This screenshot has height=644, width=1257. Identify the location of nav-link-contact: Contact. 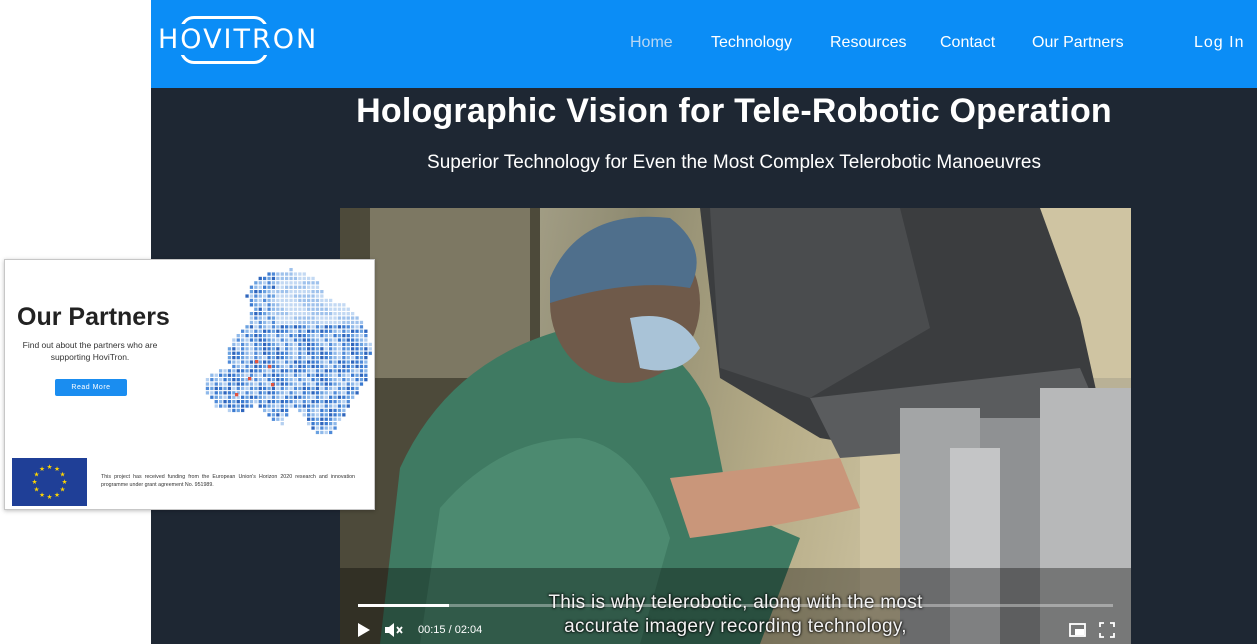
(967, 43).